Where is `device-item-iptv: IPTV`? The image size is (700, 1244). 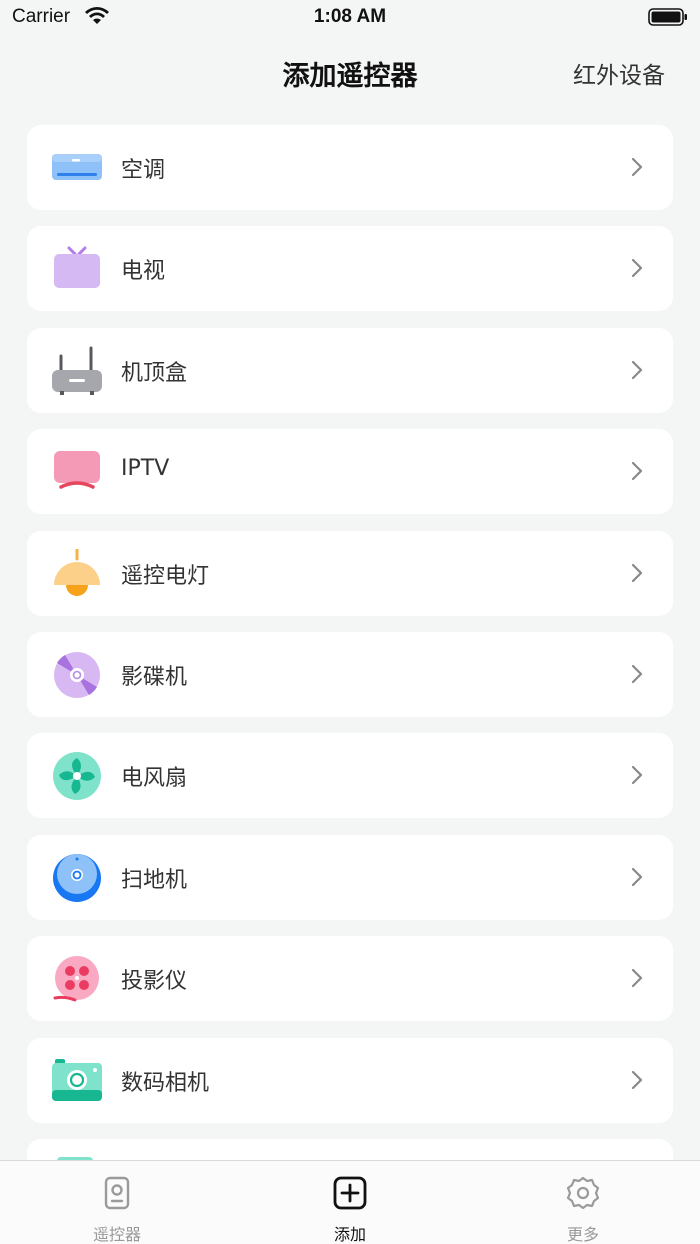 device-item-iptv: IPTV is located at coordinates (350, 472).